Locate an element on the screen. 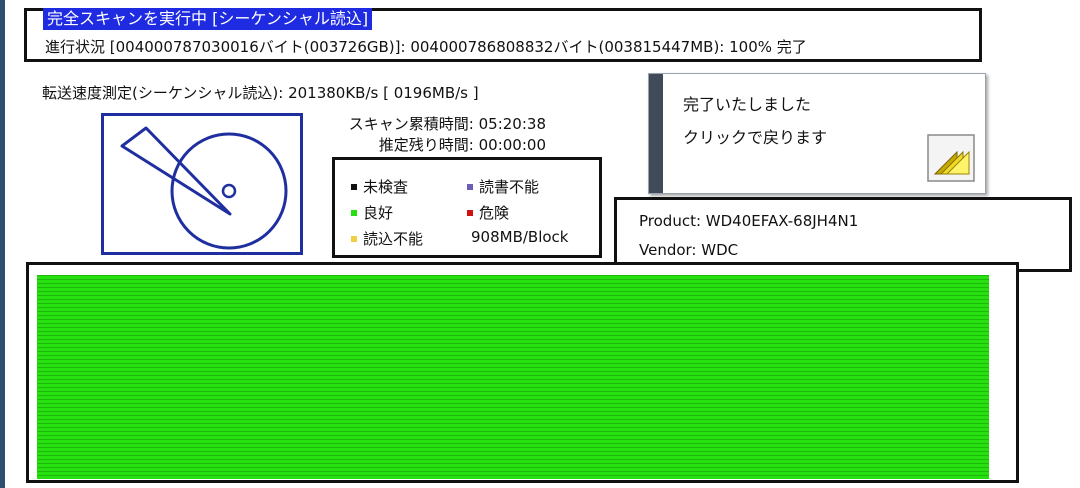 Image resolution: width=1080 pixels, height=488 pixels. legend-good: 良好 is located at coordinates (372, 212).